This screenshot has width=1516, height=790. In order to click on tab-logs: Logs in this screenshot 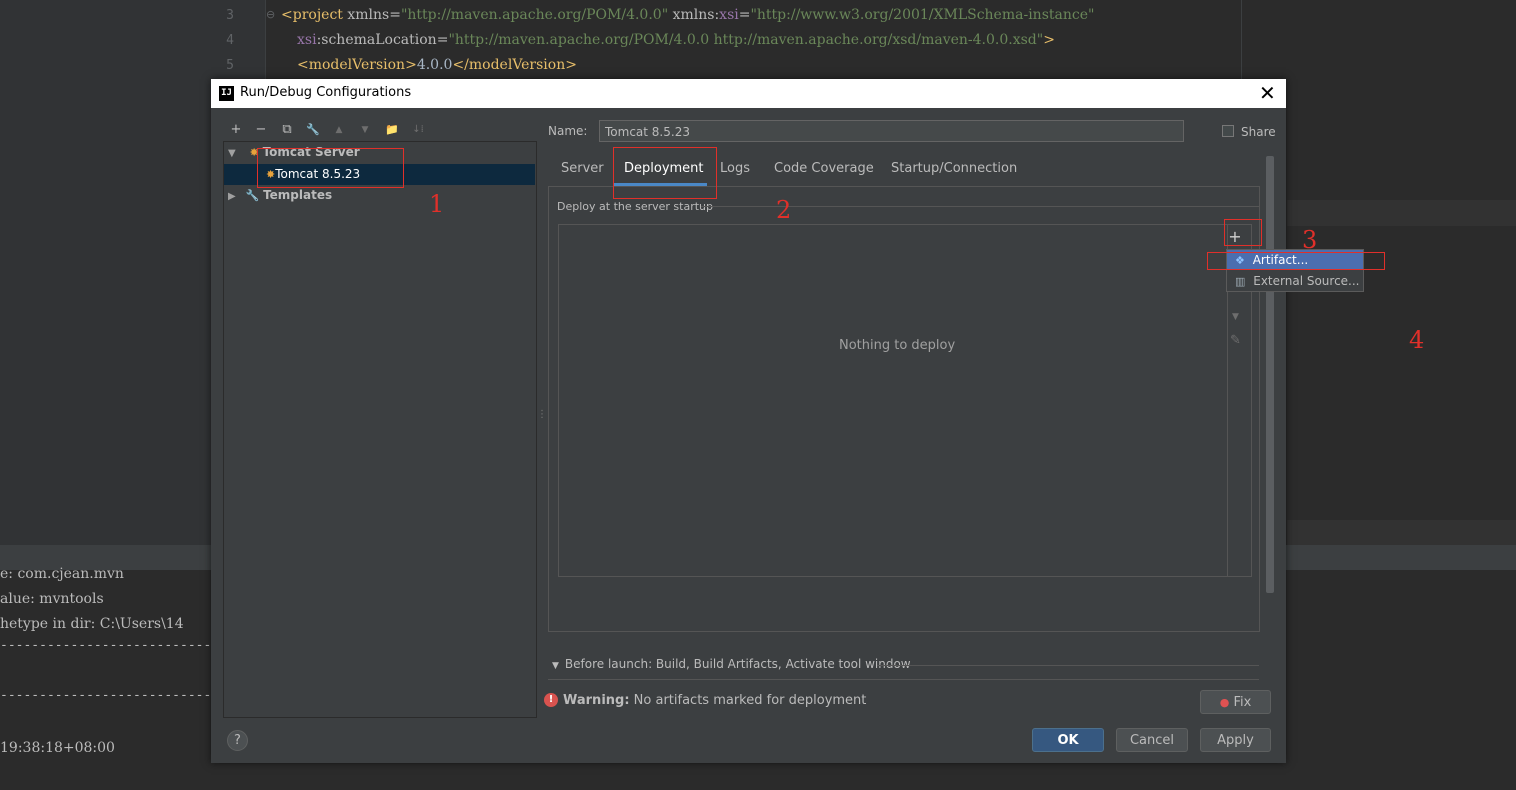, I will do `click(735, 171)`.